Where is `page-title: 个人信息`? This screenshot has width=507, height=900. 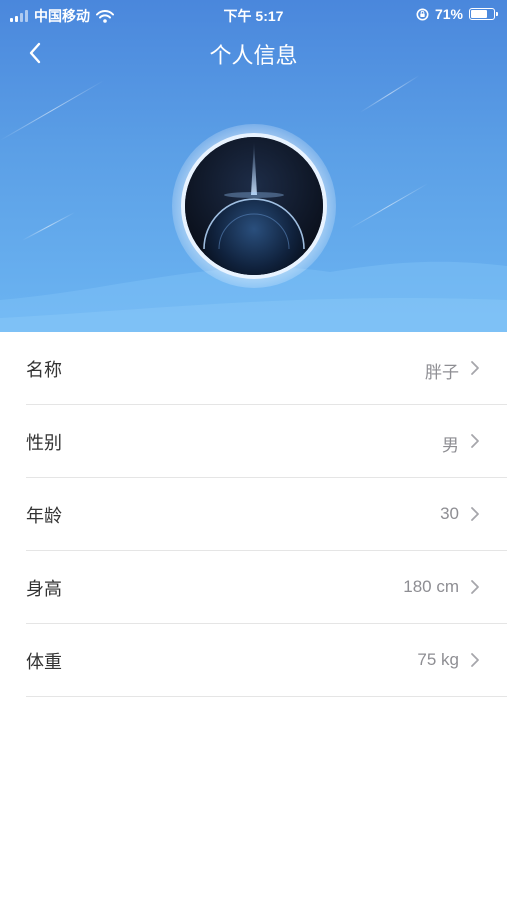 page-title: 个人信息 is located at coordinates (253, 55).